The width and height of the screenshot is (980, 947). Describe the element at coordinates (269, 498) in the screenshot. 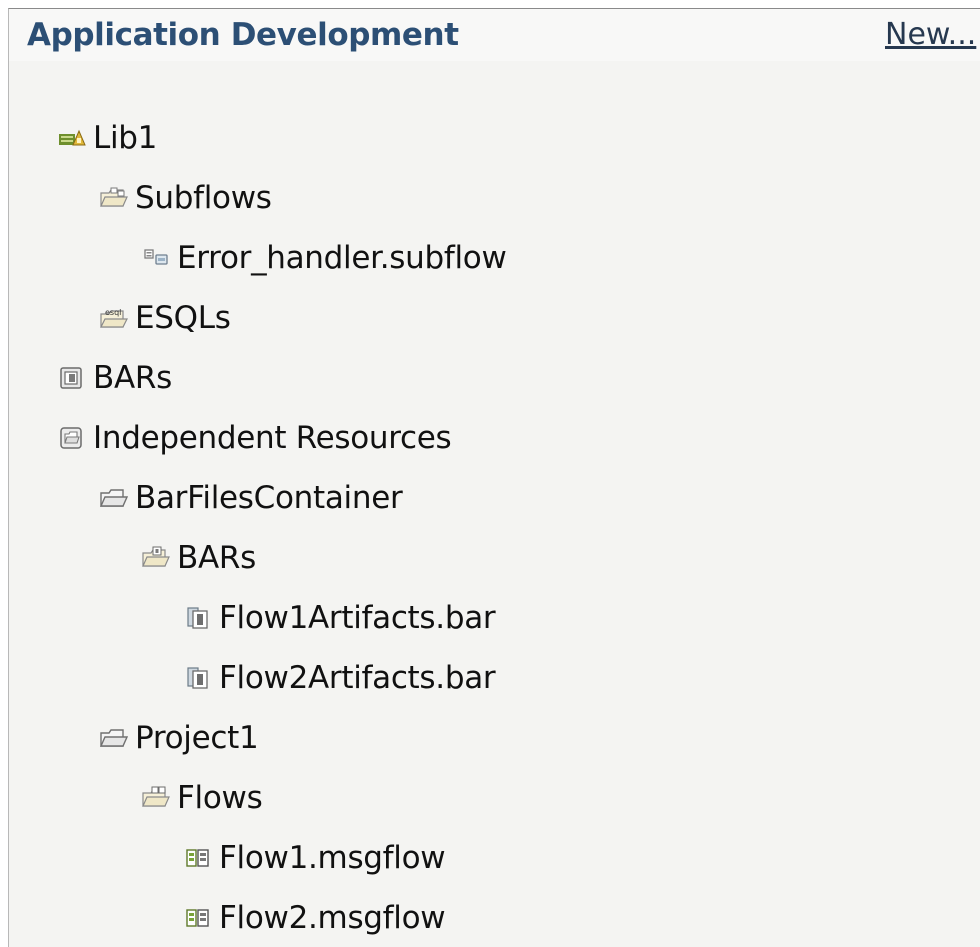

I see `tree-node-label: BarFilesContainer` at that location.